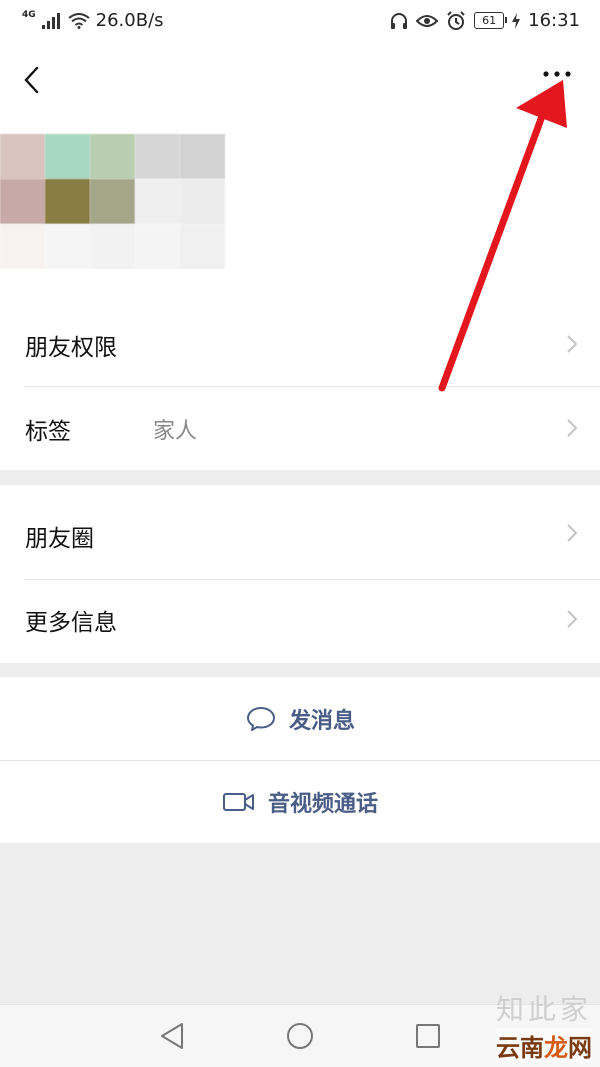 This screenshot has width=600, height=1067. I want to click on tag-value: 家人, so click(175, 431).